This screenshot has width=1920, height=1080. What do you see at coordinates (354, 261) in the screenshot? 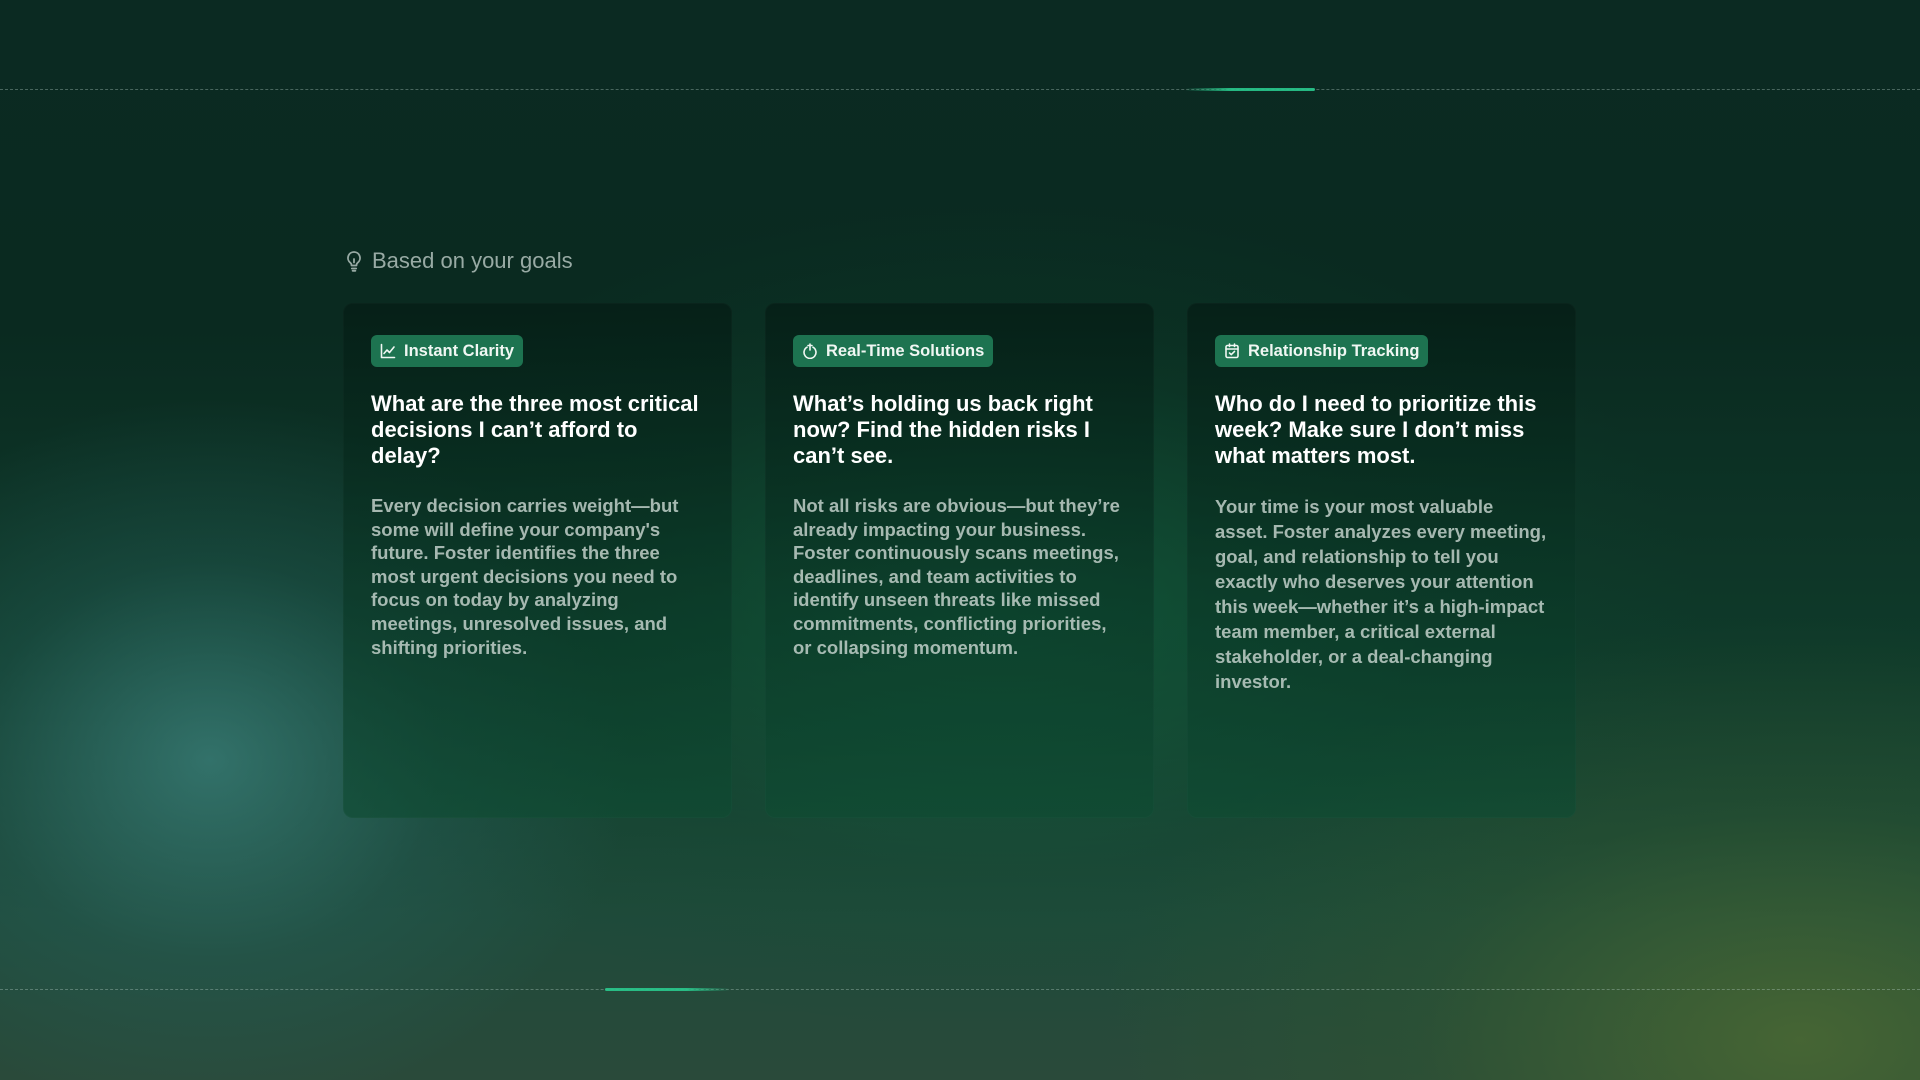
I see `lightbulb-icon` at bounding box center [354, 261].